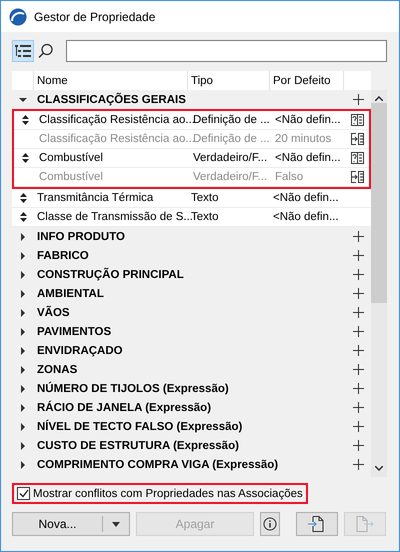 The height and width of the screenshot is (552, 400). What do you see at coordinates (189, 294) in the screenshot?
I see `category-name: AMBIENTAL` at bounding box center [189, 294].